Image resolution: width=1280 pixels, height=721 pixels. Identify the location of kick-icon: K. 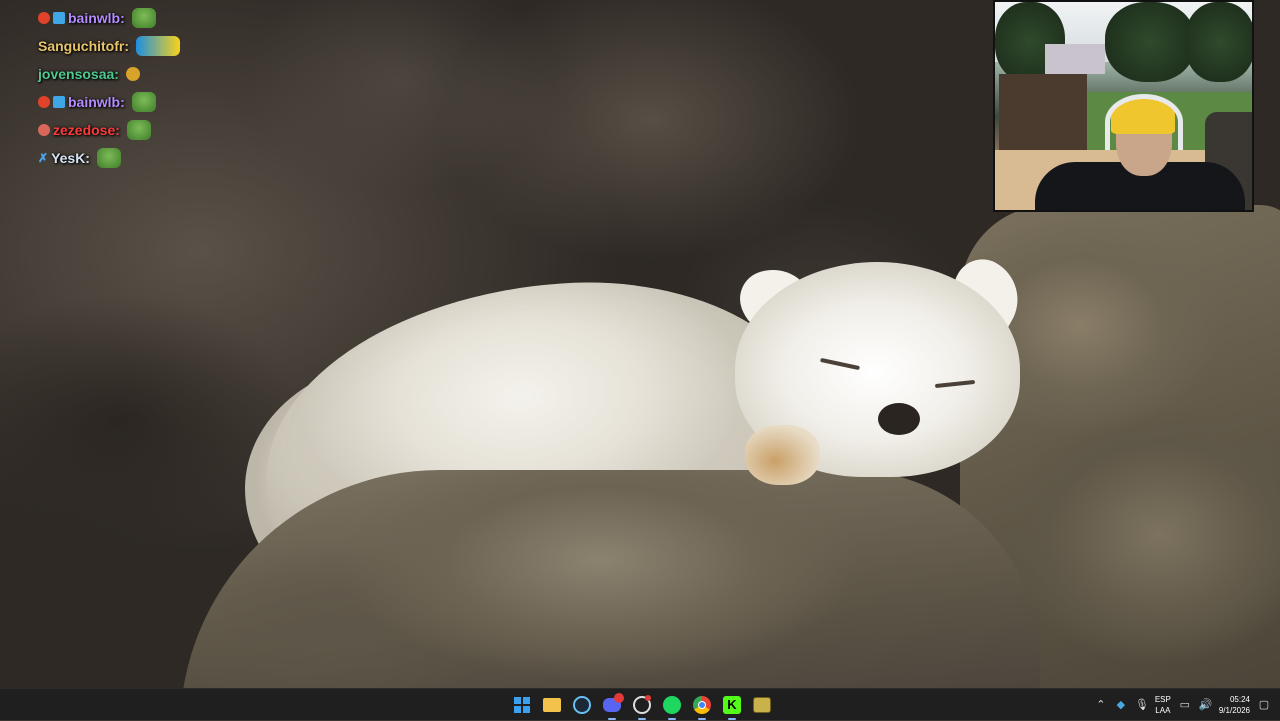
(732, 705).